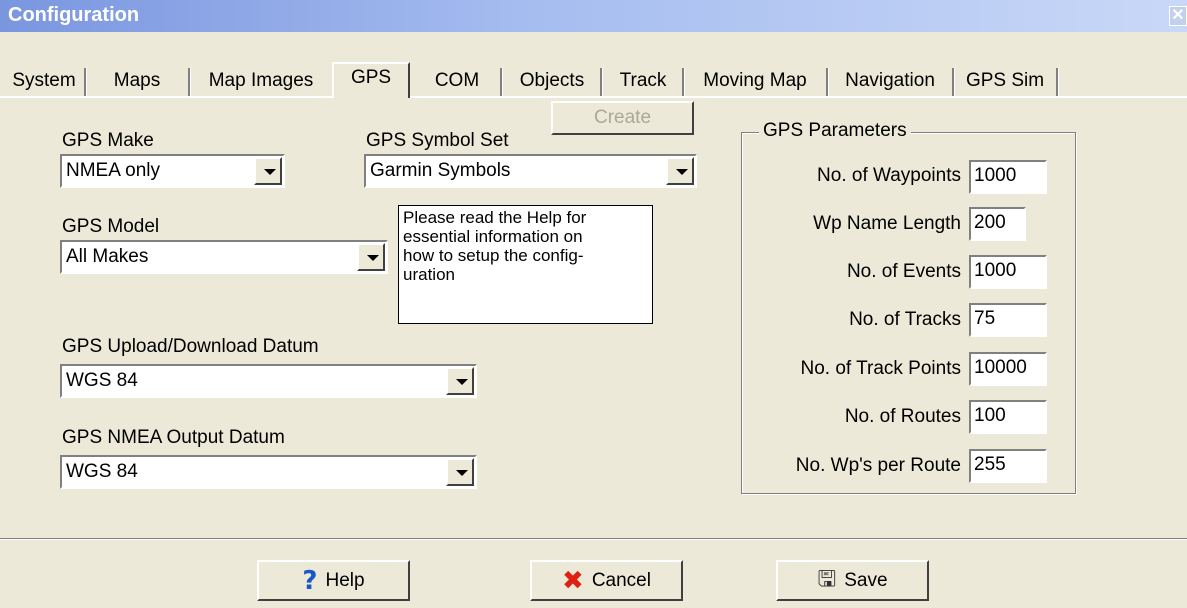 The image size is (1187, 608). What do you see at coordinates (102, 380) in the screenshot?
I see `upload-datum-value: WGS 84` at bounding box center [102, 380].